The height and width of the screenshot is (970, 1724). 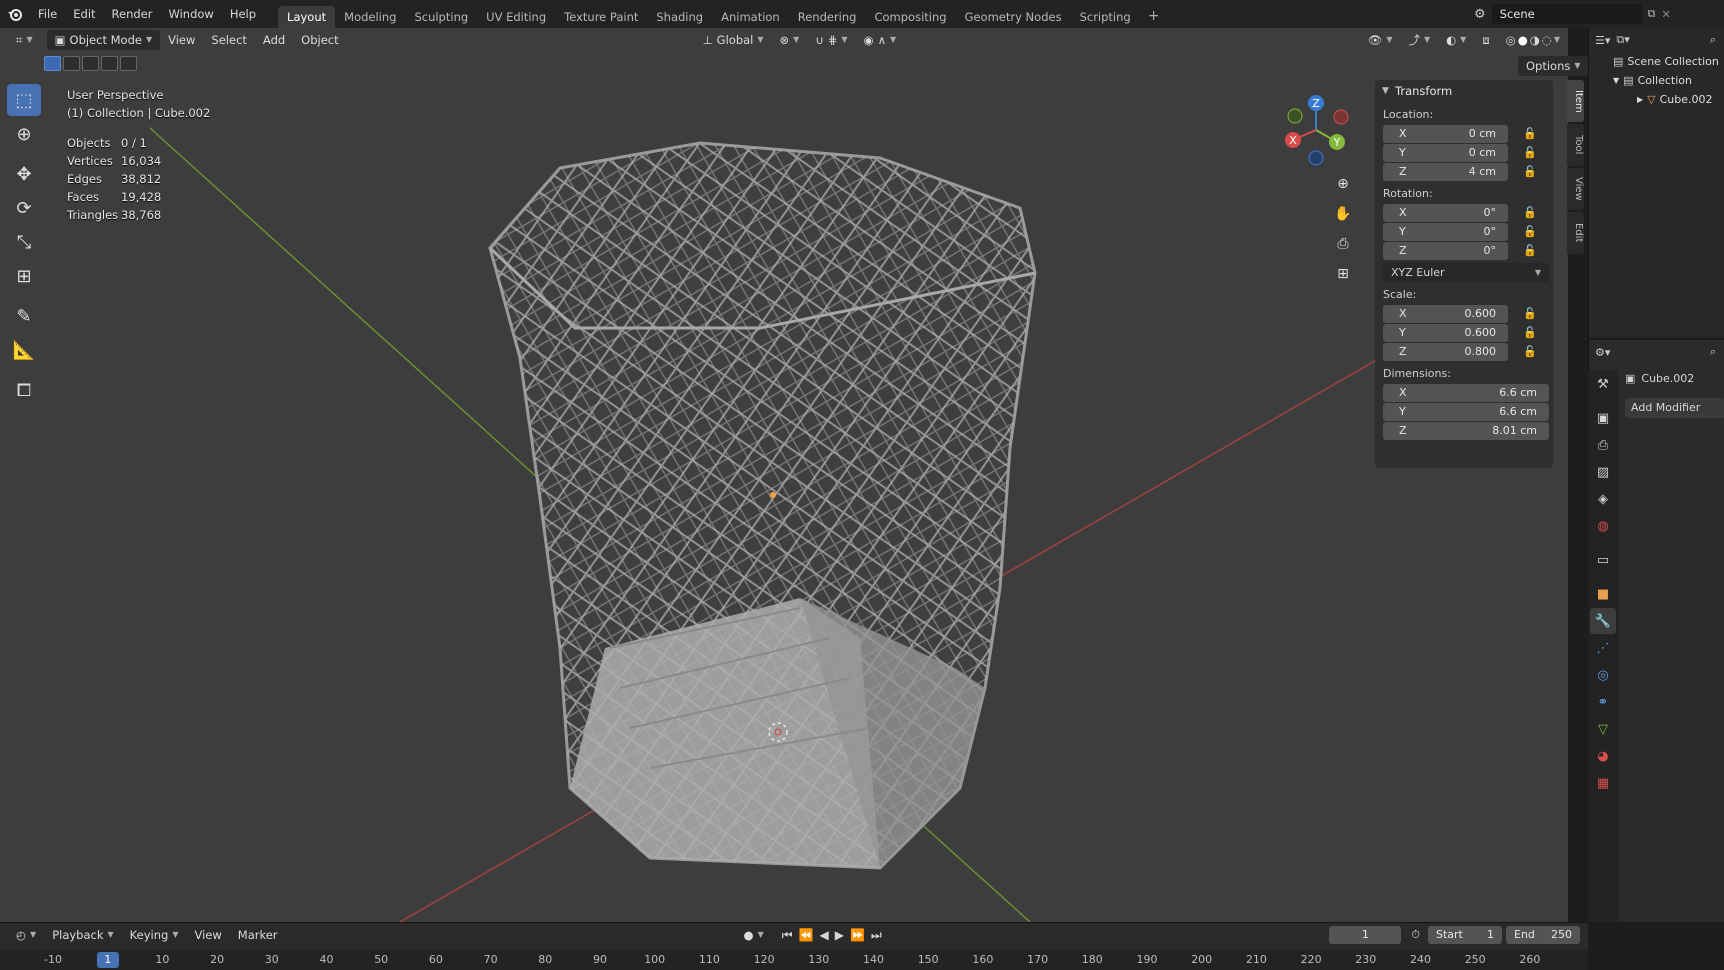 I want to click on transform-tool-icon: ⊞, so click(x=24, y=276).